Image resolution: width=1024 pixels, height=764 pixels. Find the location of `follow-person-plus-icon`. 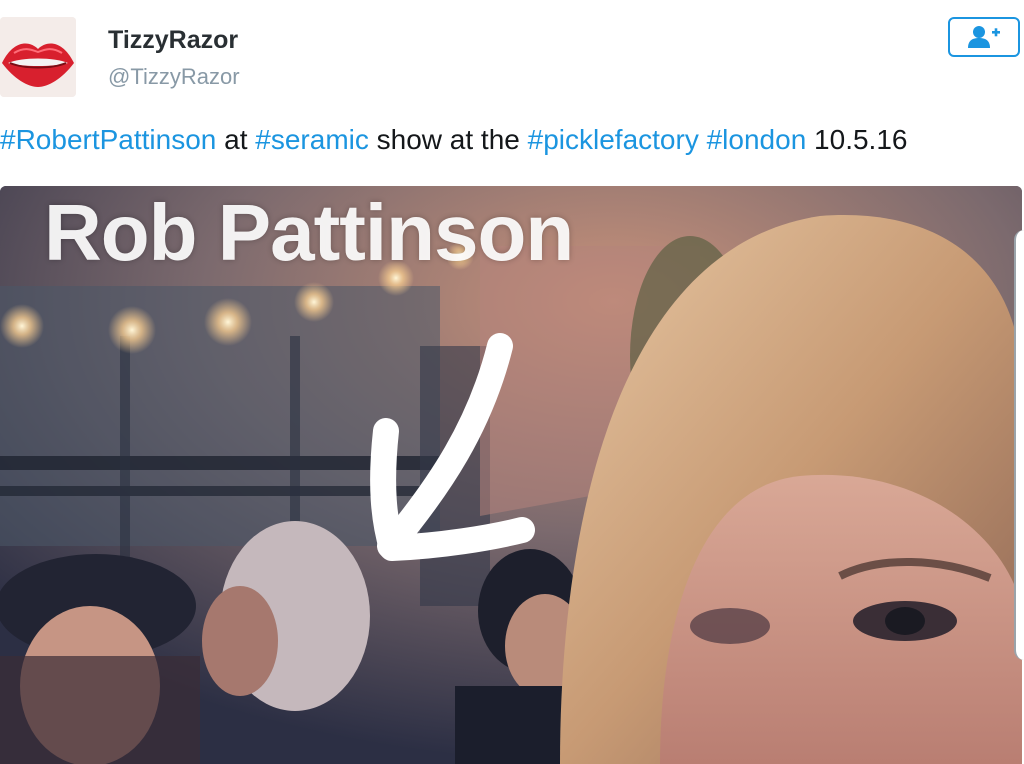

follow-person-plus-icon is located at coordinates (984, 37).